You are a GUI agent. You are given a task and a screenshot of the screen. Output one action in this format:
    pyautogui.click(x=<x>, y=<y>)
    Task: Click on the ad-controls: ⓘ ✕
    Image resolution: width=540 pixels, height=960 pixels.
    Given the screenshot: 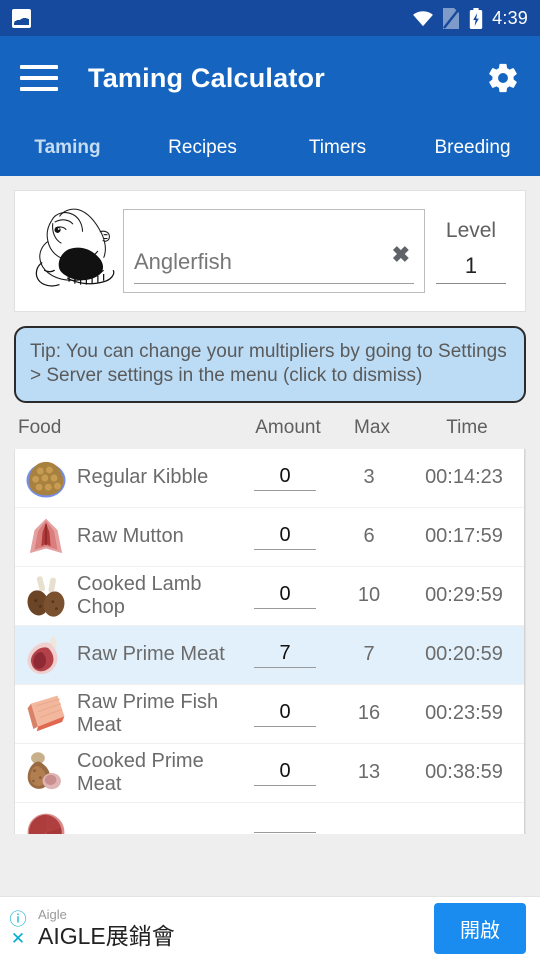 What is the action you would take?
    pyautogui.click(x=17, y=929)
    